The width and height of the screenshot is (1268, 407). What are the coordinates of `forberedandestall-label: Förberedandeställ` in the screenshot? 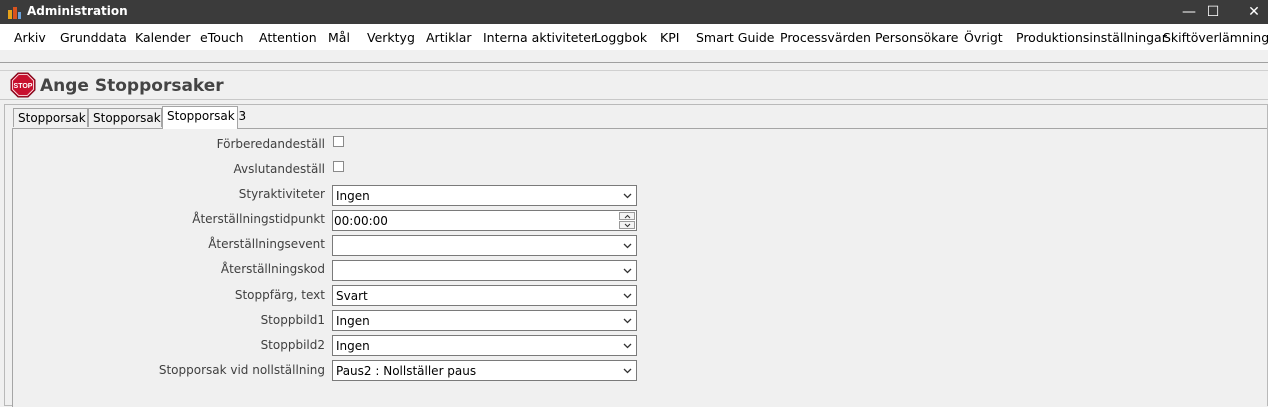 It's located at (270, 144).